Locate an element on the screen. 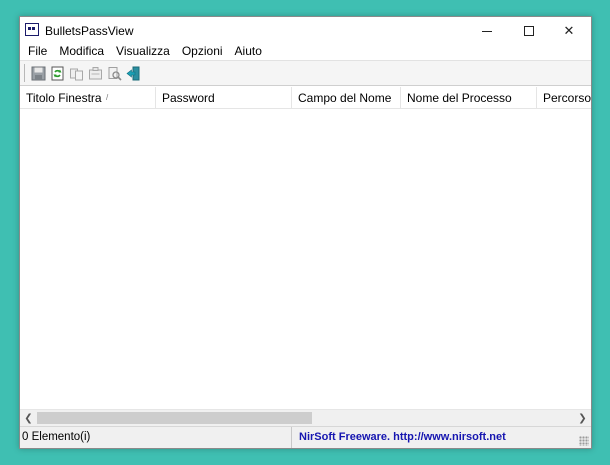 The width and height of the screenshot is (610, 465). refresh-icon is located at coordinates (57, 73).